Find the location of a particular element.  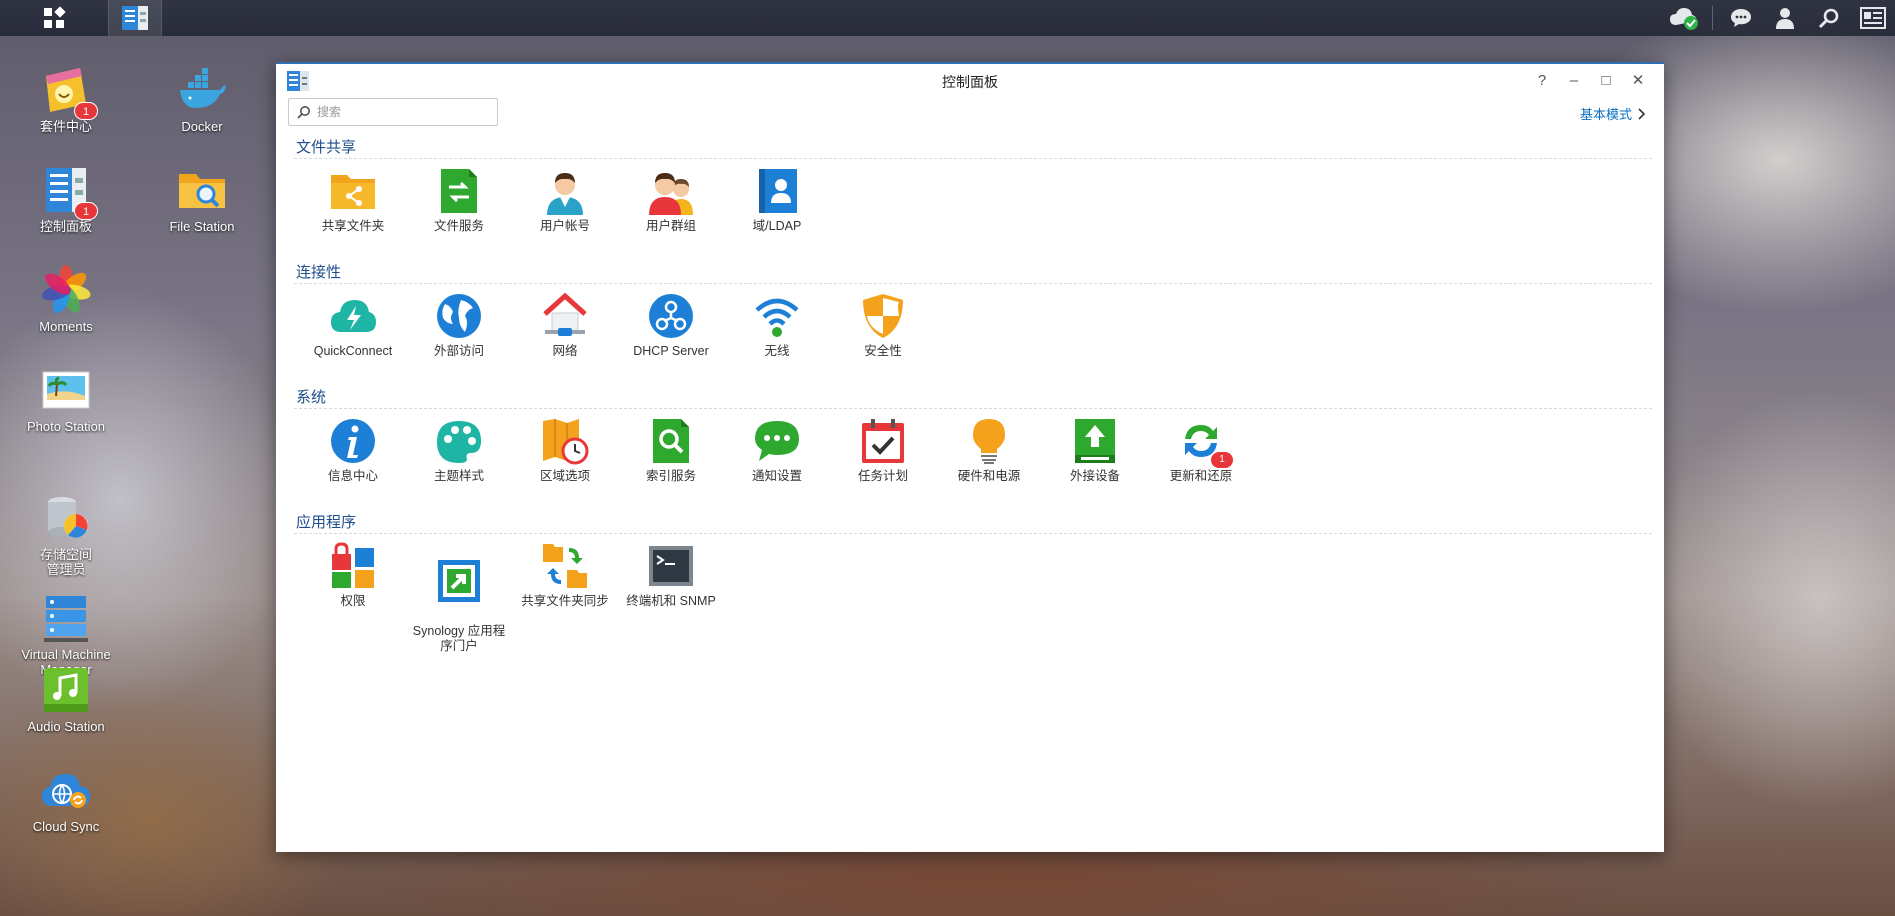

control-panel-icon is located at coordinates (135, 18).